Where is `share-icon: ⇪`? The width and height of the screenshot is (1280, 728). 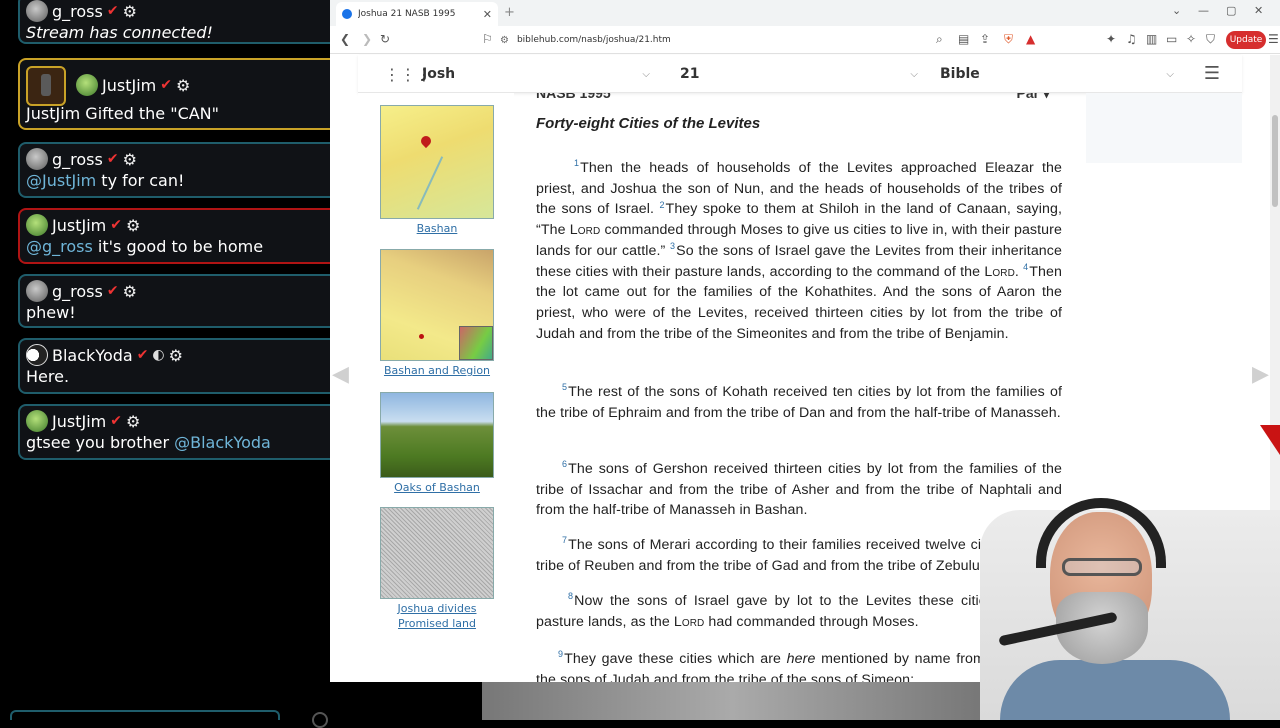 share-icon: ⇪ is located at coordinates (985, 39).